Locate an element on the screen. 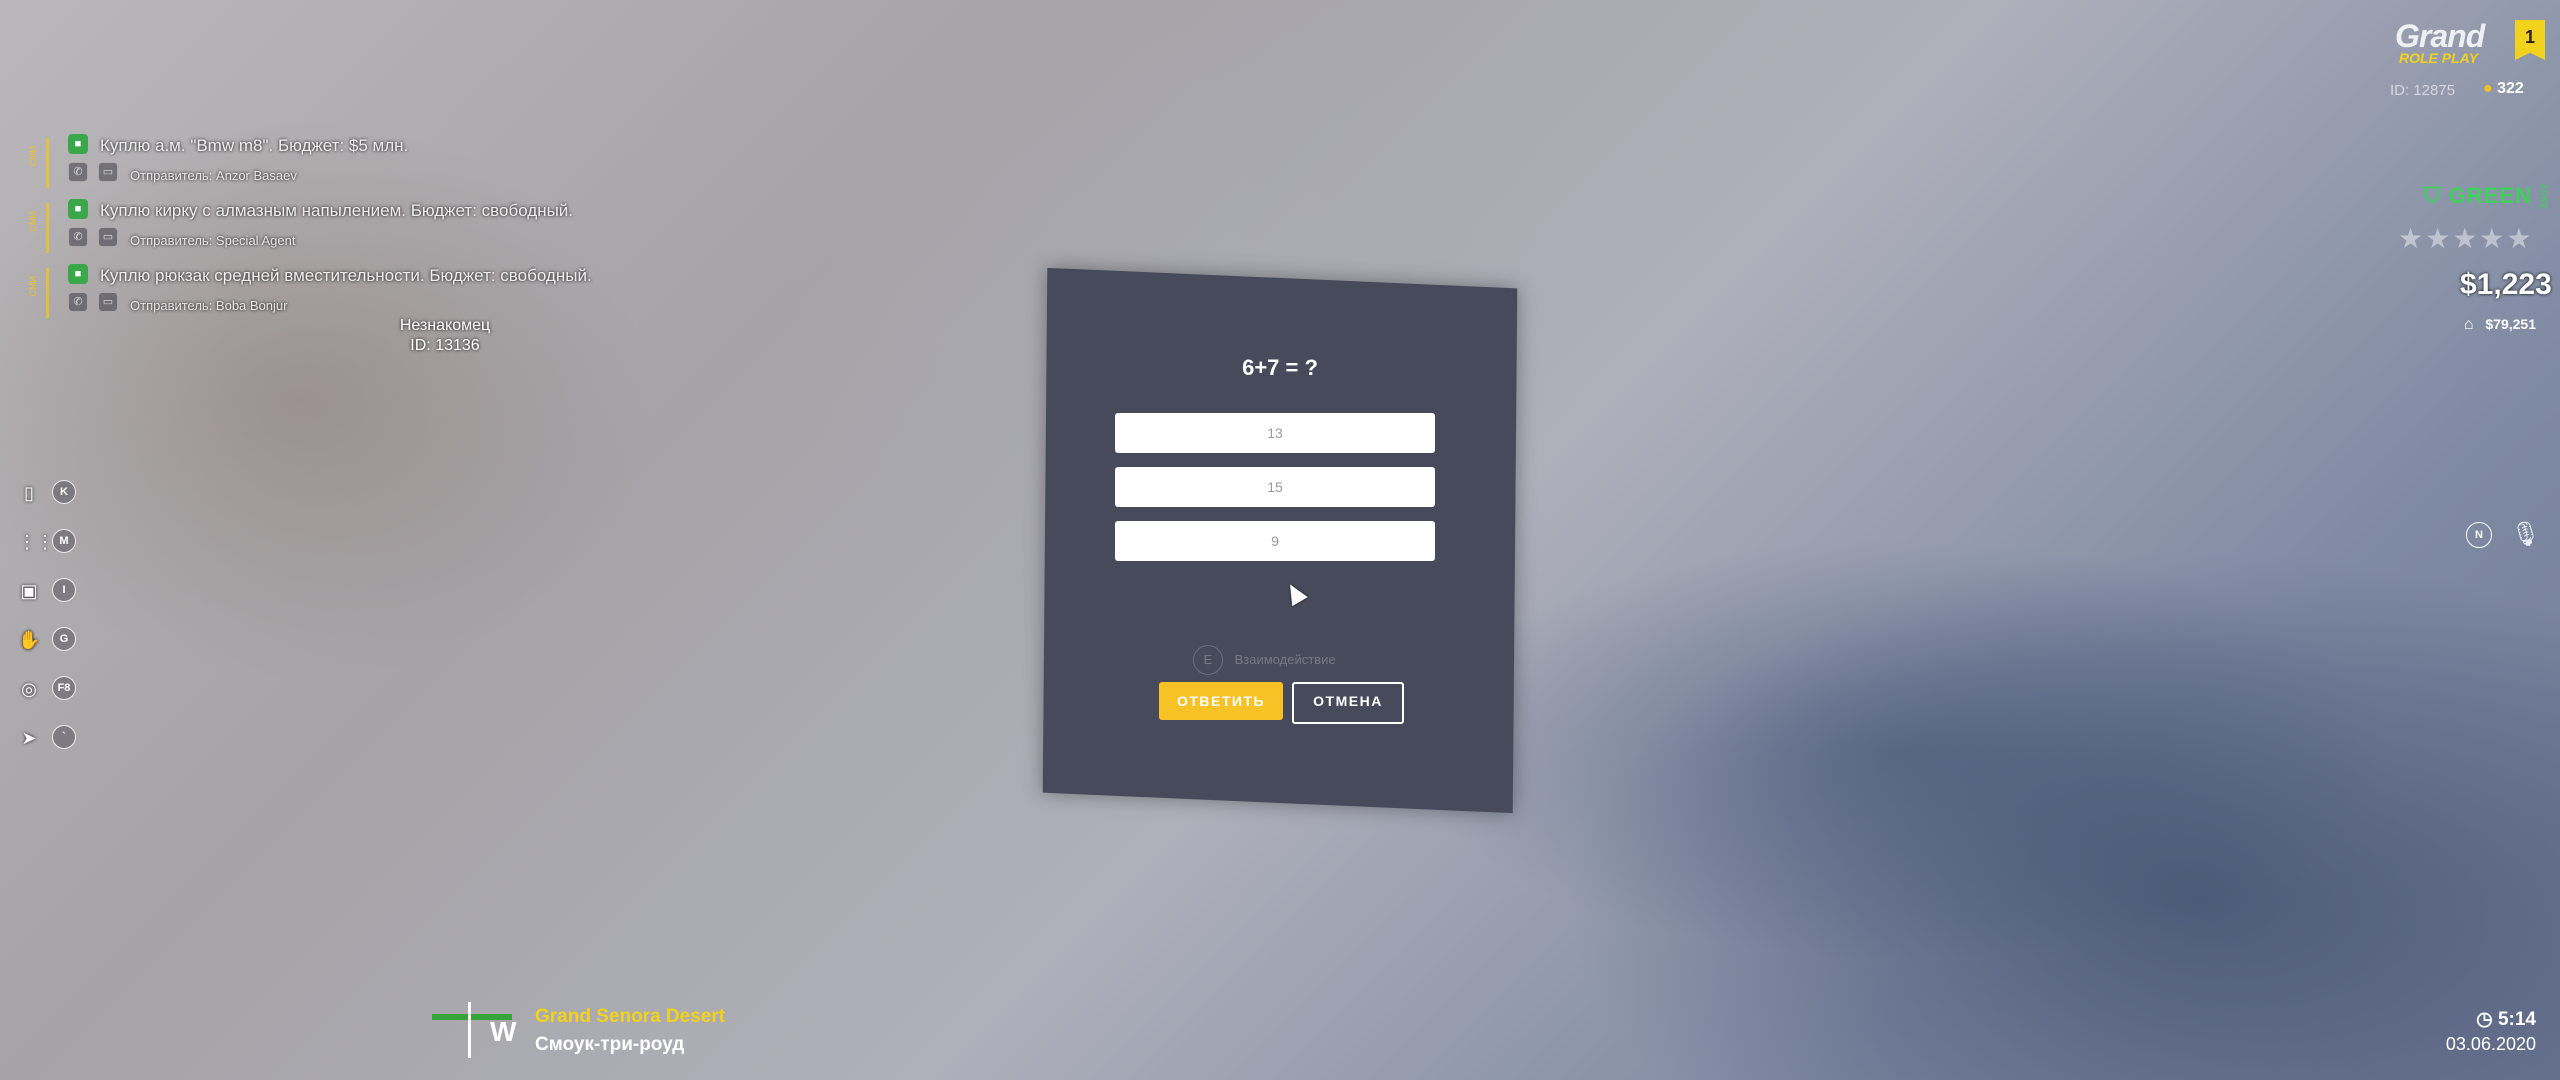 The width and height of the screenshot is (2560, 1080). hide-hud-icon: ◎ is located at coordinates (29, 689).